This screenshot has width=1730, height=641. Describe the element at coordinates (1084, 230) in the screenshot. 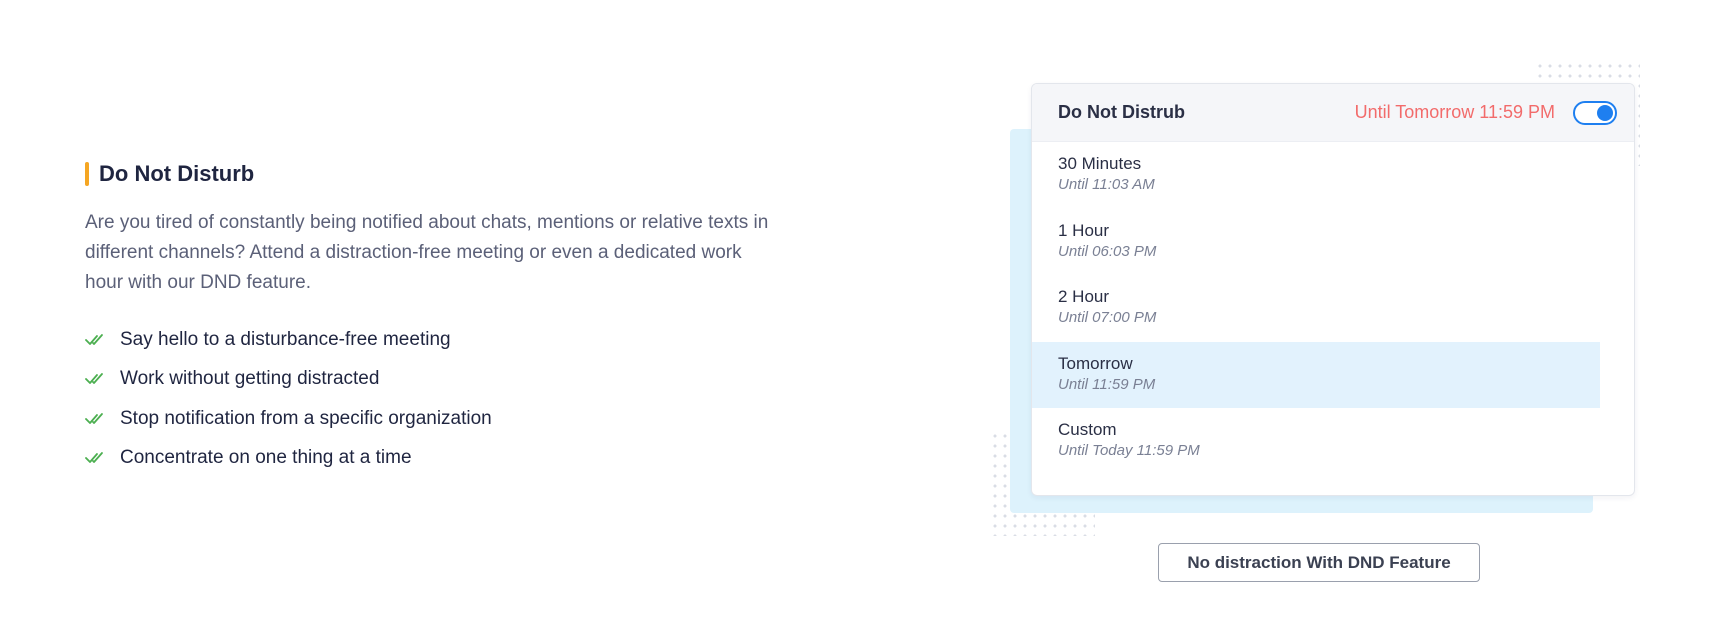

I see `dnd-option-label: 1 Hour` at that location.